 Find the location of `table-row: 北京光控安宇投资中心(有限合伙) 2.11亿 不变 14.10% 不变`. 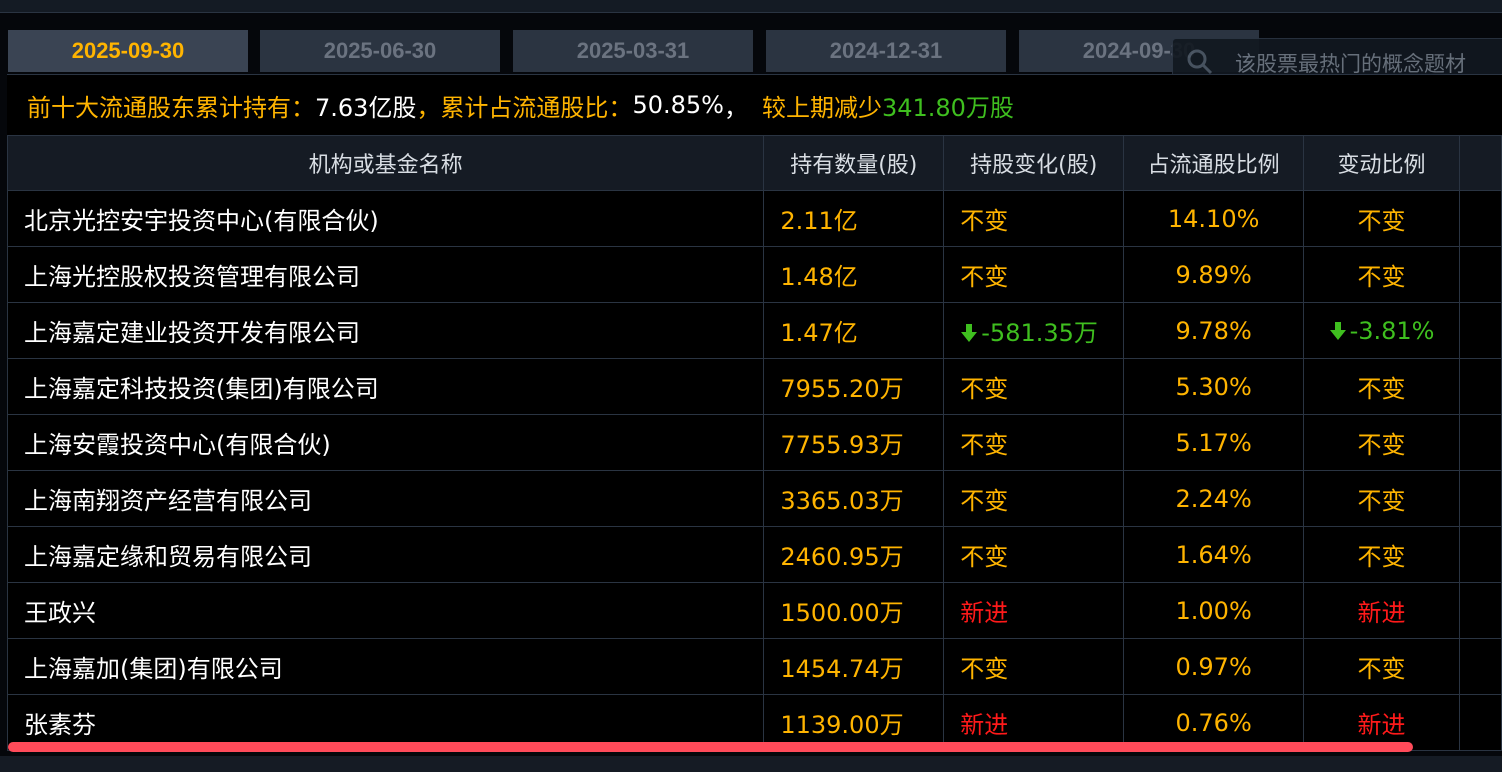

table-row: 北京光控安宇投资中心(有限合伙) 2.11亿 不变 14.10% 不变 is located at coordinates (754, 218).